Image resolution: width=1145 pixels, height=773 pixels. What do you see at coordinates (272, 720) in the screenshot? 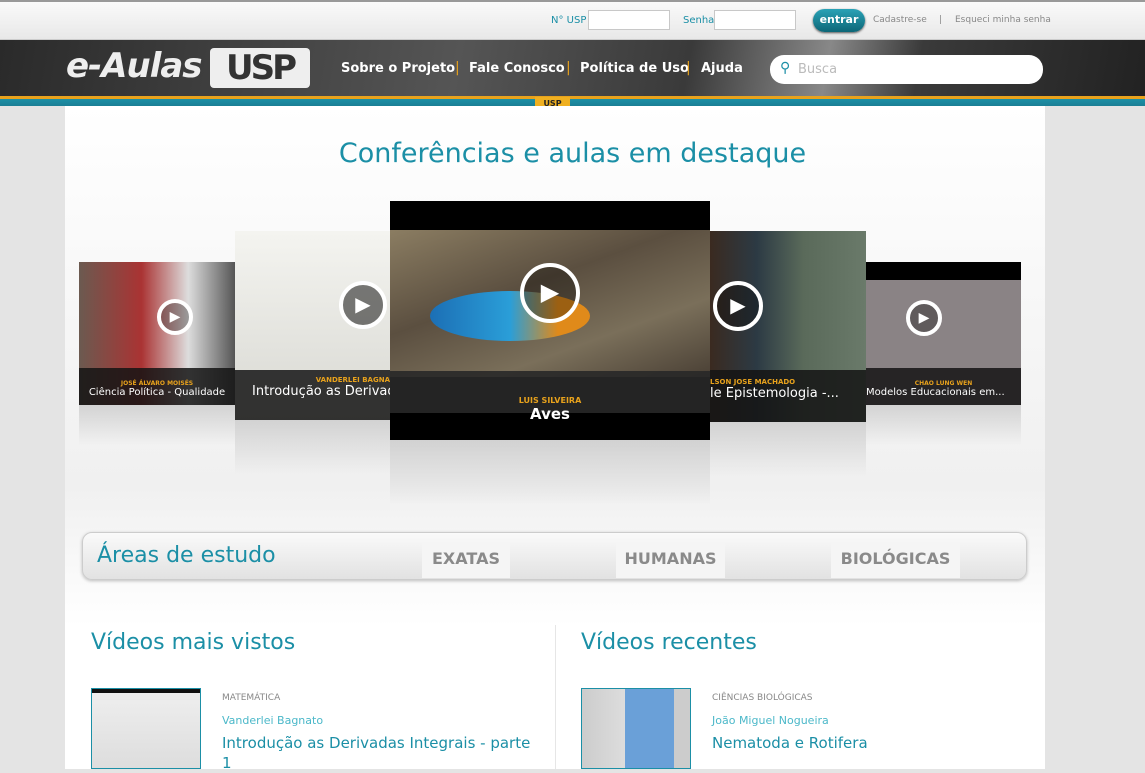
I see `video-author: Vanderlei Bagnato` at bounding box center [272, 720].